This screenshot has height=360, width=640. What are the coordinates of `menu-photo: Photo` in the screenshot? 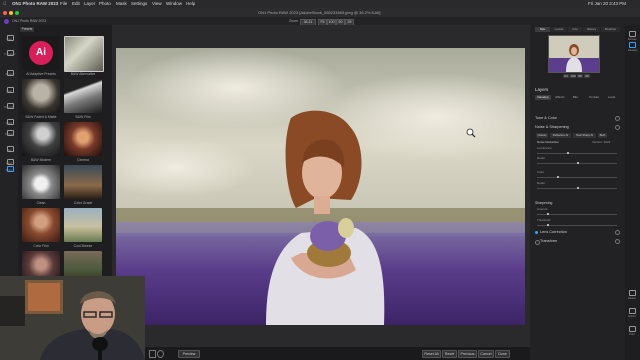 It's located at (105, 4).